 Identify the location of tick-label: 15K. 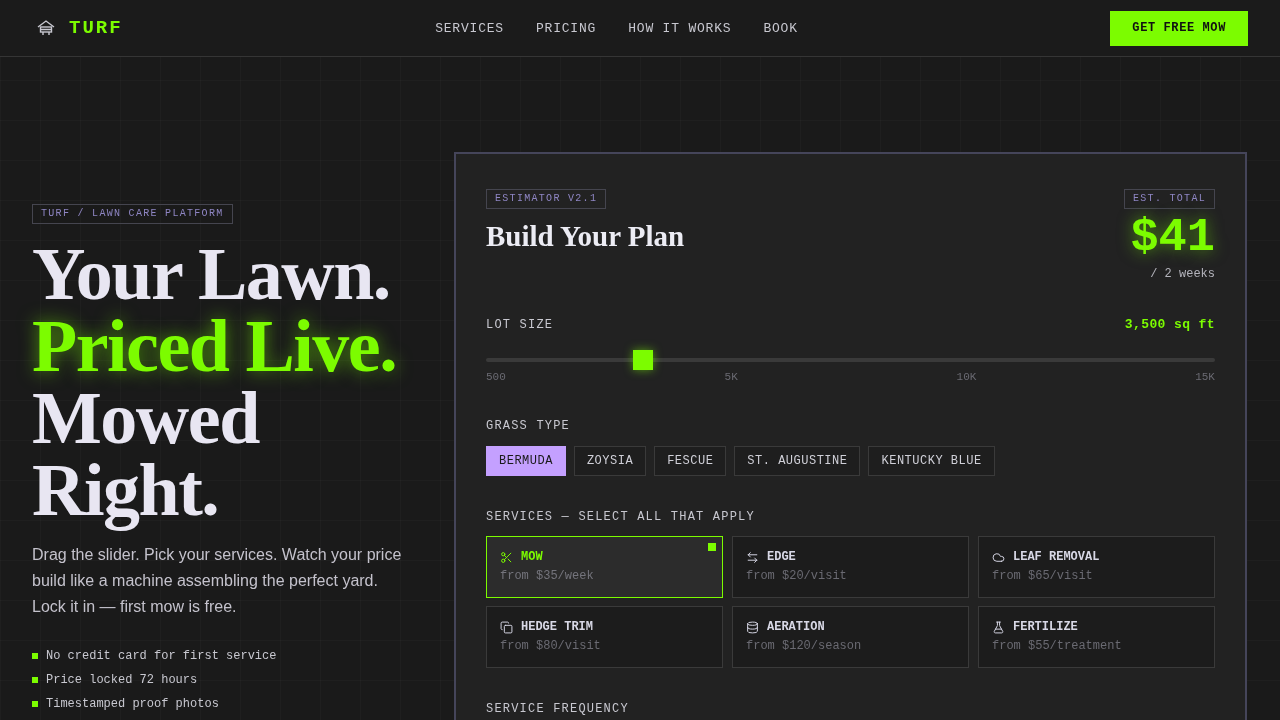
(1205, 377).